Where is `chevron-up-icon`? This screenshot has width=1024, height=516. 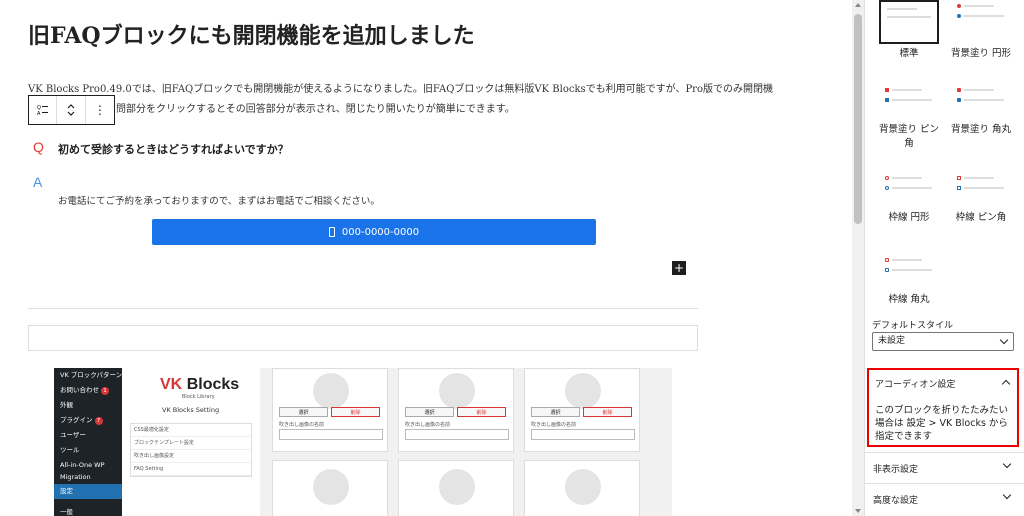 chevron-up-icon is located at coordinates (1006, 384).